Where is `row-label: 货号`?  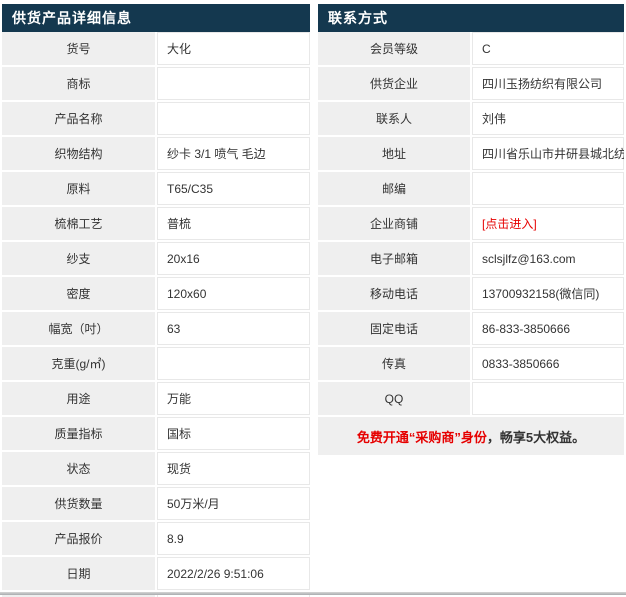 row-label: 货号 is located at coordinates (79, 49).